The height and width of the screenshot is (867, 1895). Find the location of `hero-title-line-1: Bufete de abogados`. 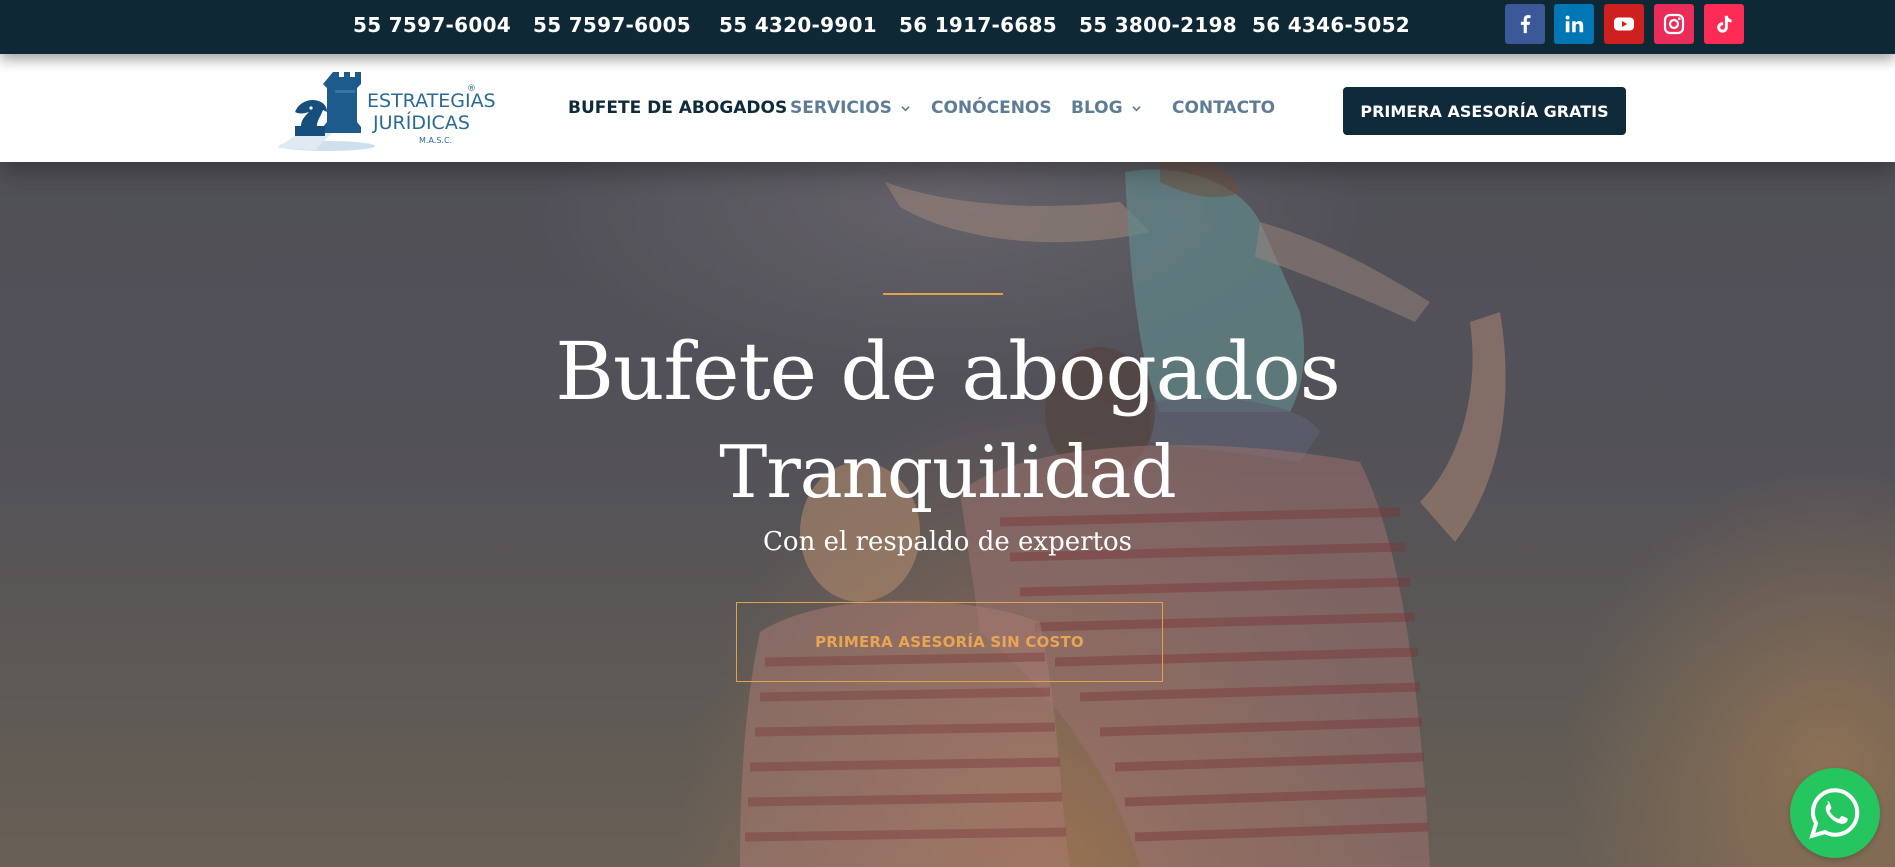

hero-title-line-1: Bufete de abogados is located at coordinates (948, 371).